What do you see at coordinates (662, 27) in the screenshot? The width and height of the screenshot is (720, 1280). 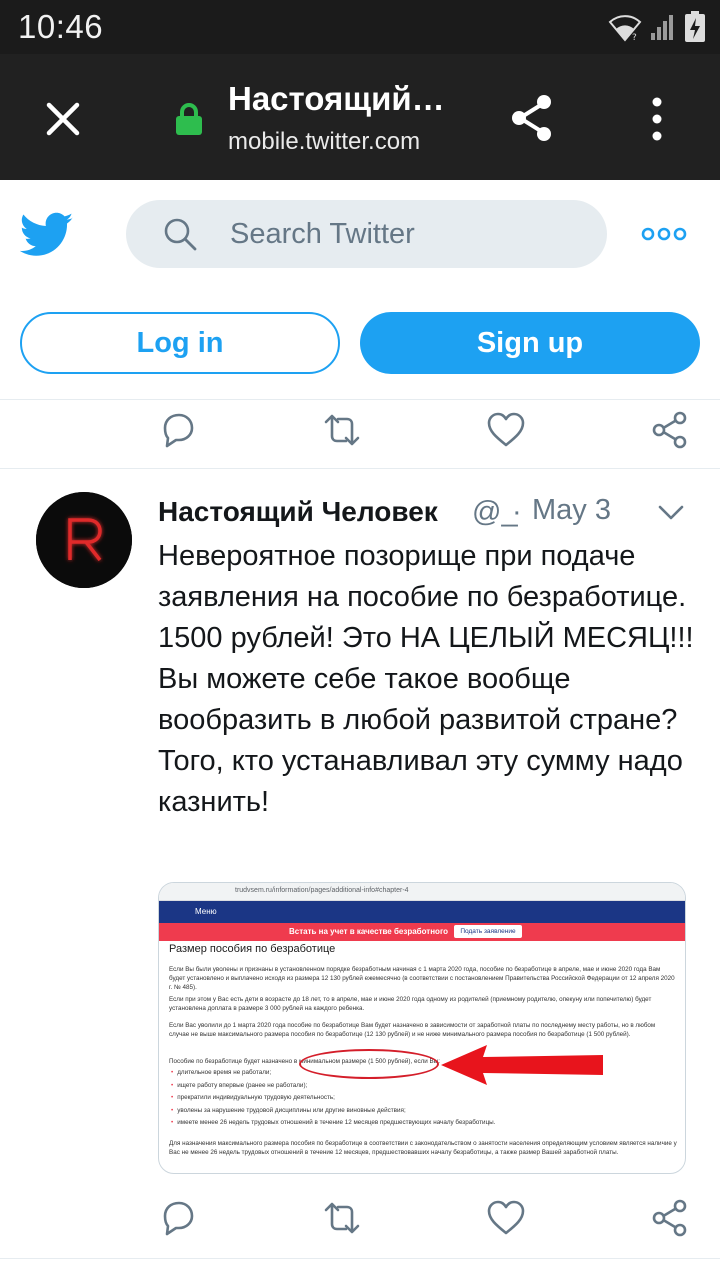 I see `signal-icon` at bounding box center [662, 27].